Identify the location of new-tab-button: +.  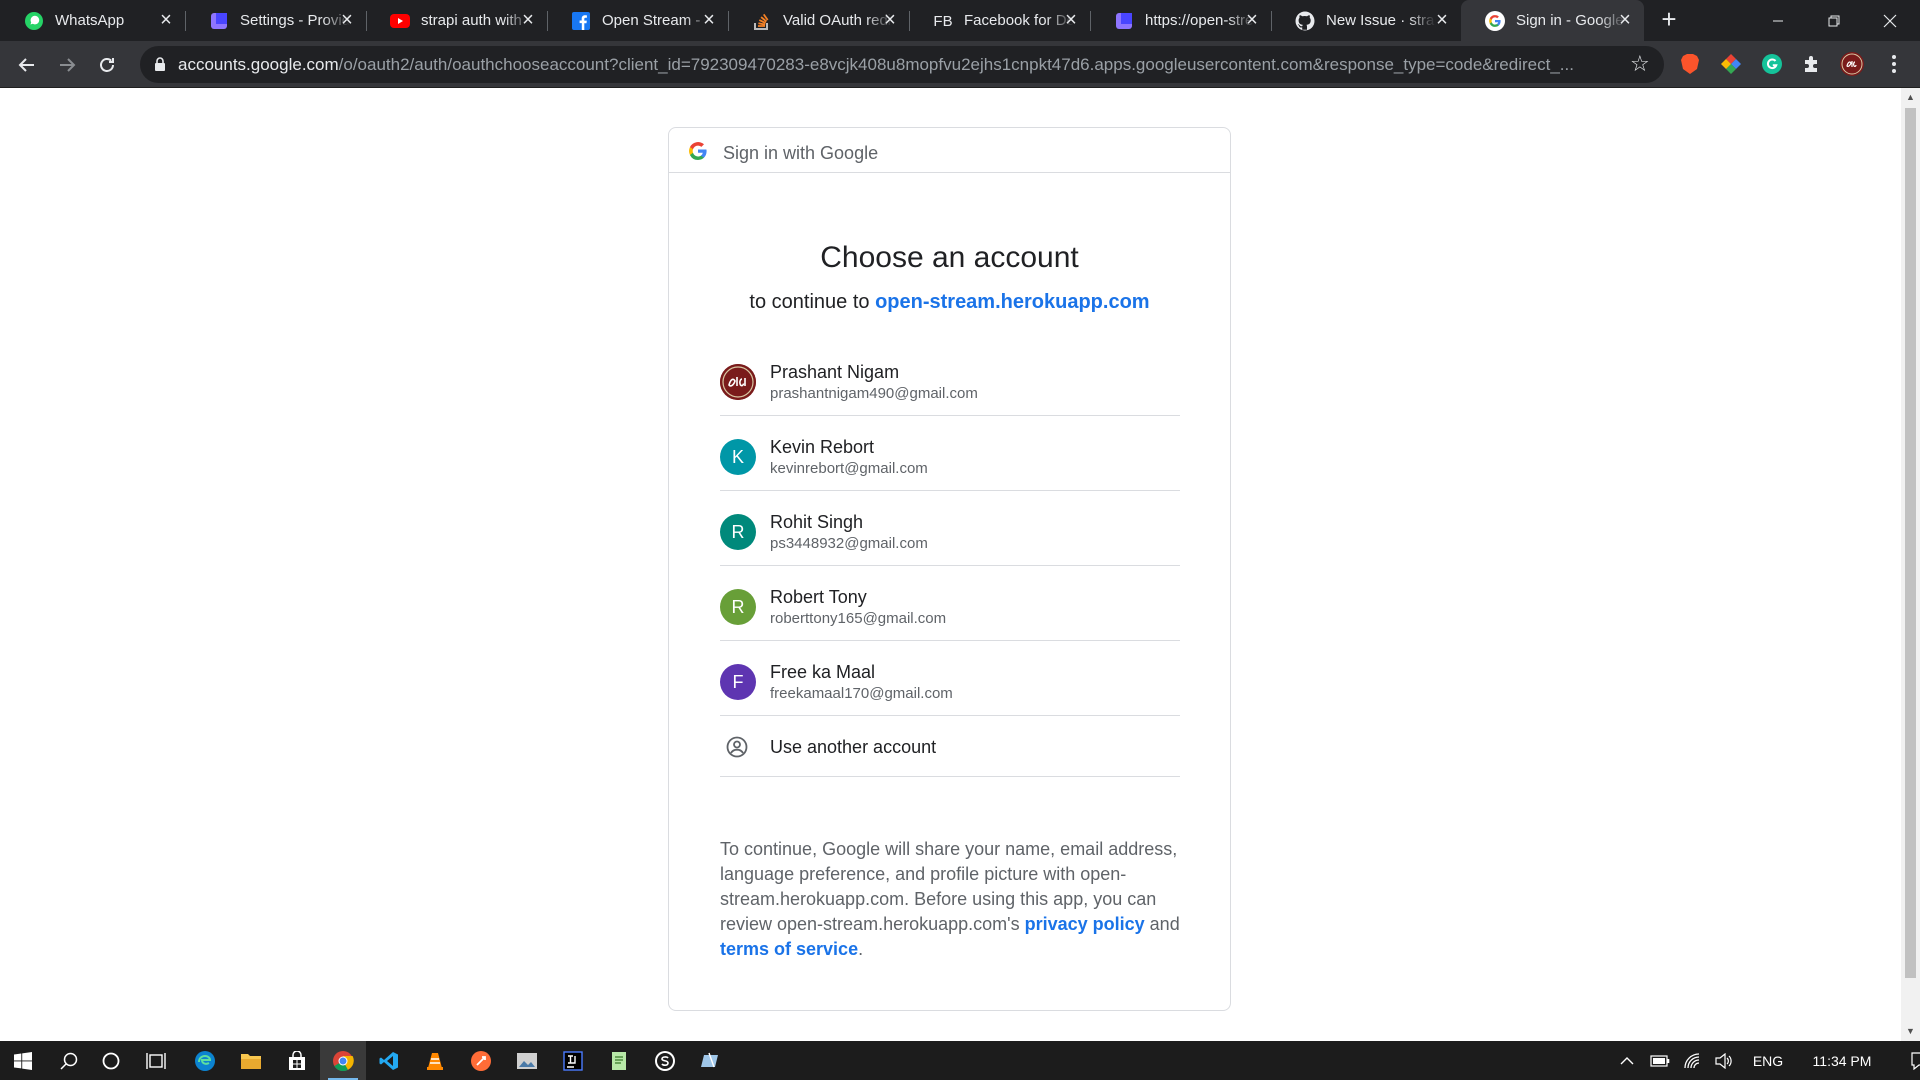
(1669, 20).